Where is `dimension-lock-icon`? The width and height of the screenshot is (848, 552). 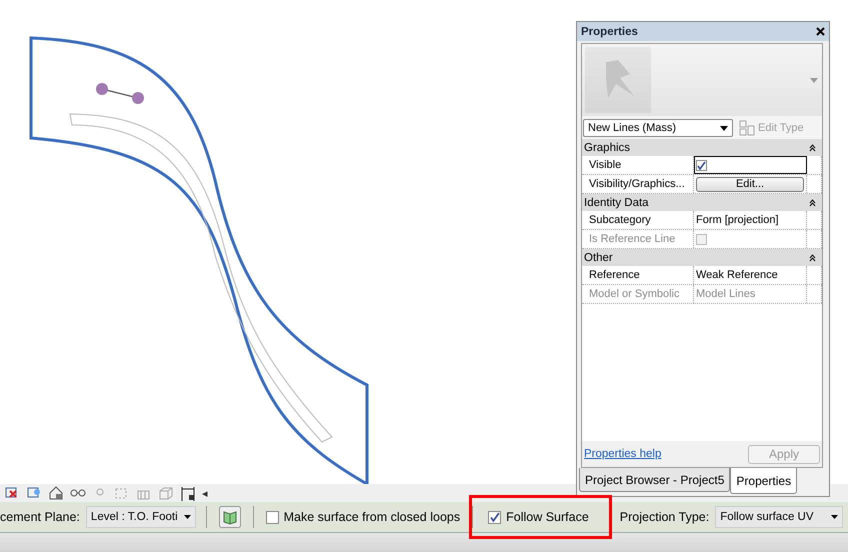 dimension-lock-icon is located at coordinates (188, 493).